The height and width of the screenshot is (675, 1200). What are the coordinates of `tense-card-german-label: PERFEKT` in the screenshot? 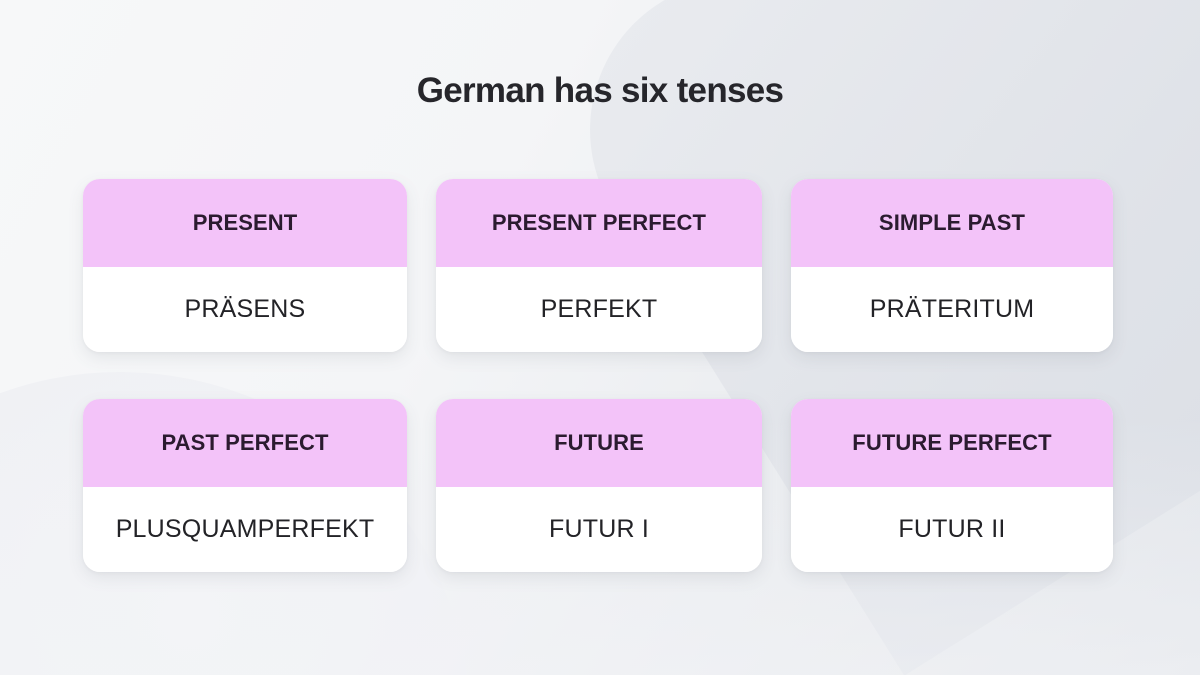 It's located at (599, 309).